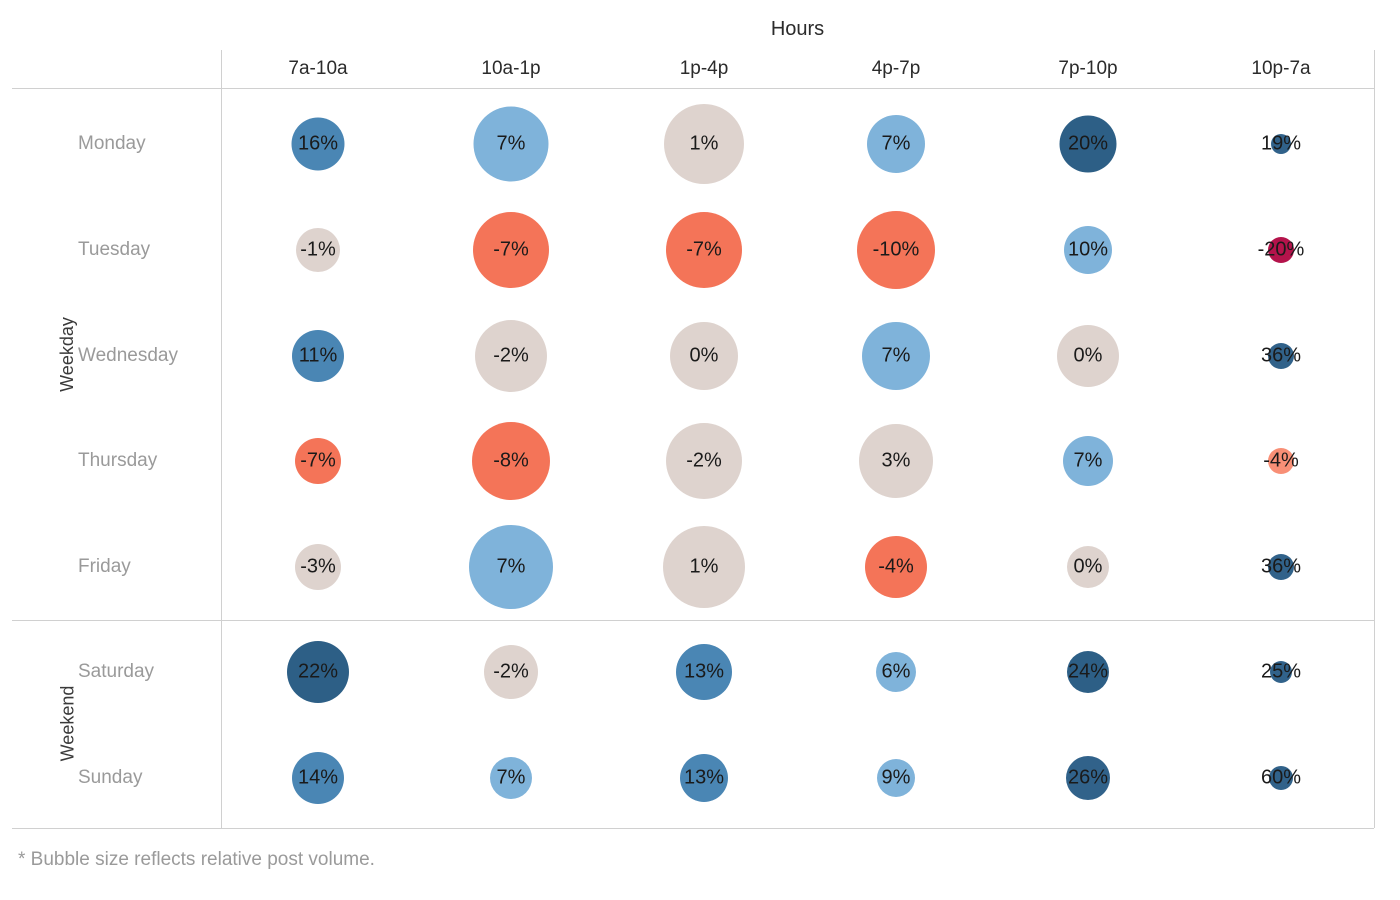 This screenshot has height=900, width=1400. What do you see at coordinates (318, 250) in the screenshot?
I see `bubble-tuesday-7a-10a` at bounding box center [318, 250].